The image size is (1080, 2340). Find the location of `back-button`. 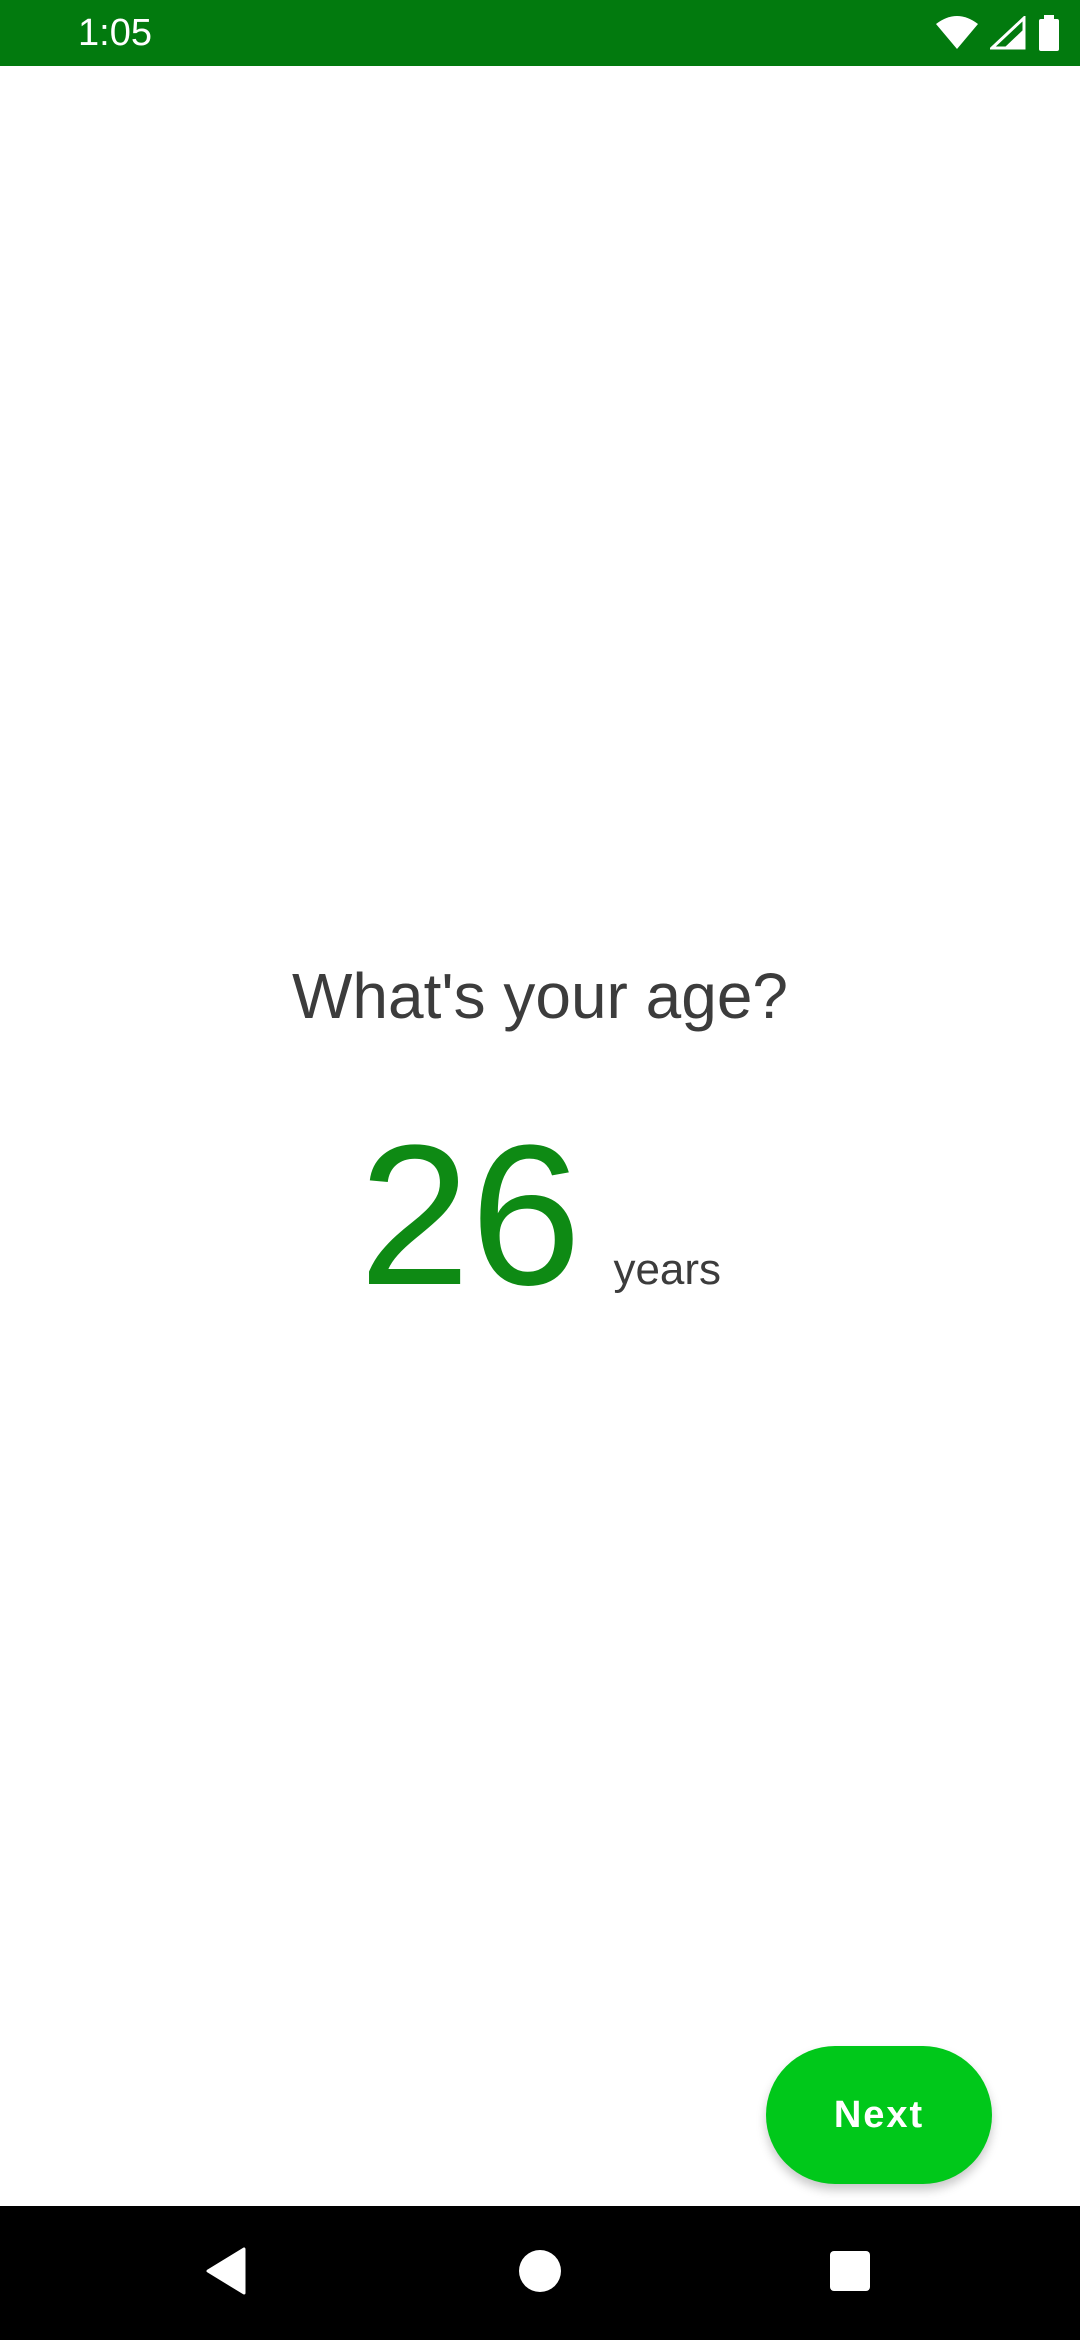

back-button is located at coordinates (226, 2273).